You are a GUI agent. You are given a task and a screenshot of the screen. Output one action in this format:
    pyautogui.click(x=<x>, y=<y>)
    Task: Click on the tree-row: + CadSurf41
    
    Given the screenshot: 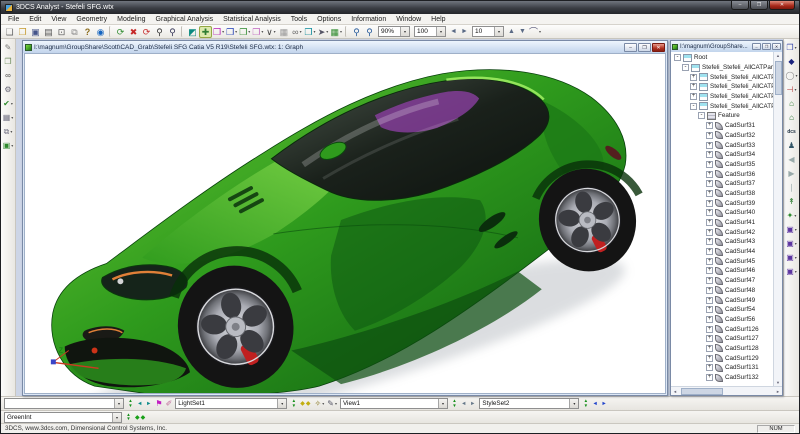 What is the action you would take?
    pyautogui.click(x=722, y=223)
    